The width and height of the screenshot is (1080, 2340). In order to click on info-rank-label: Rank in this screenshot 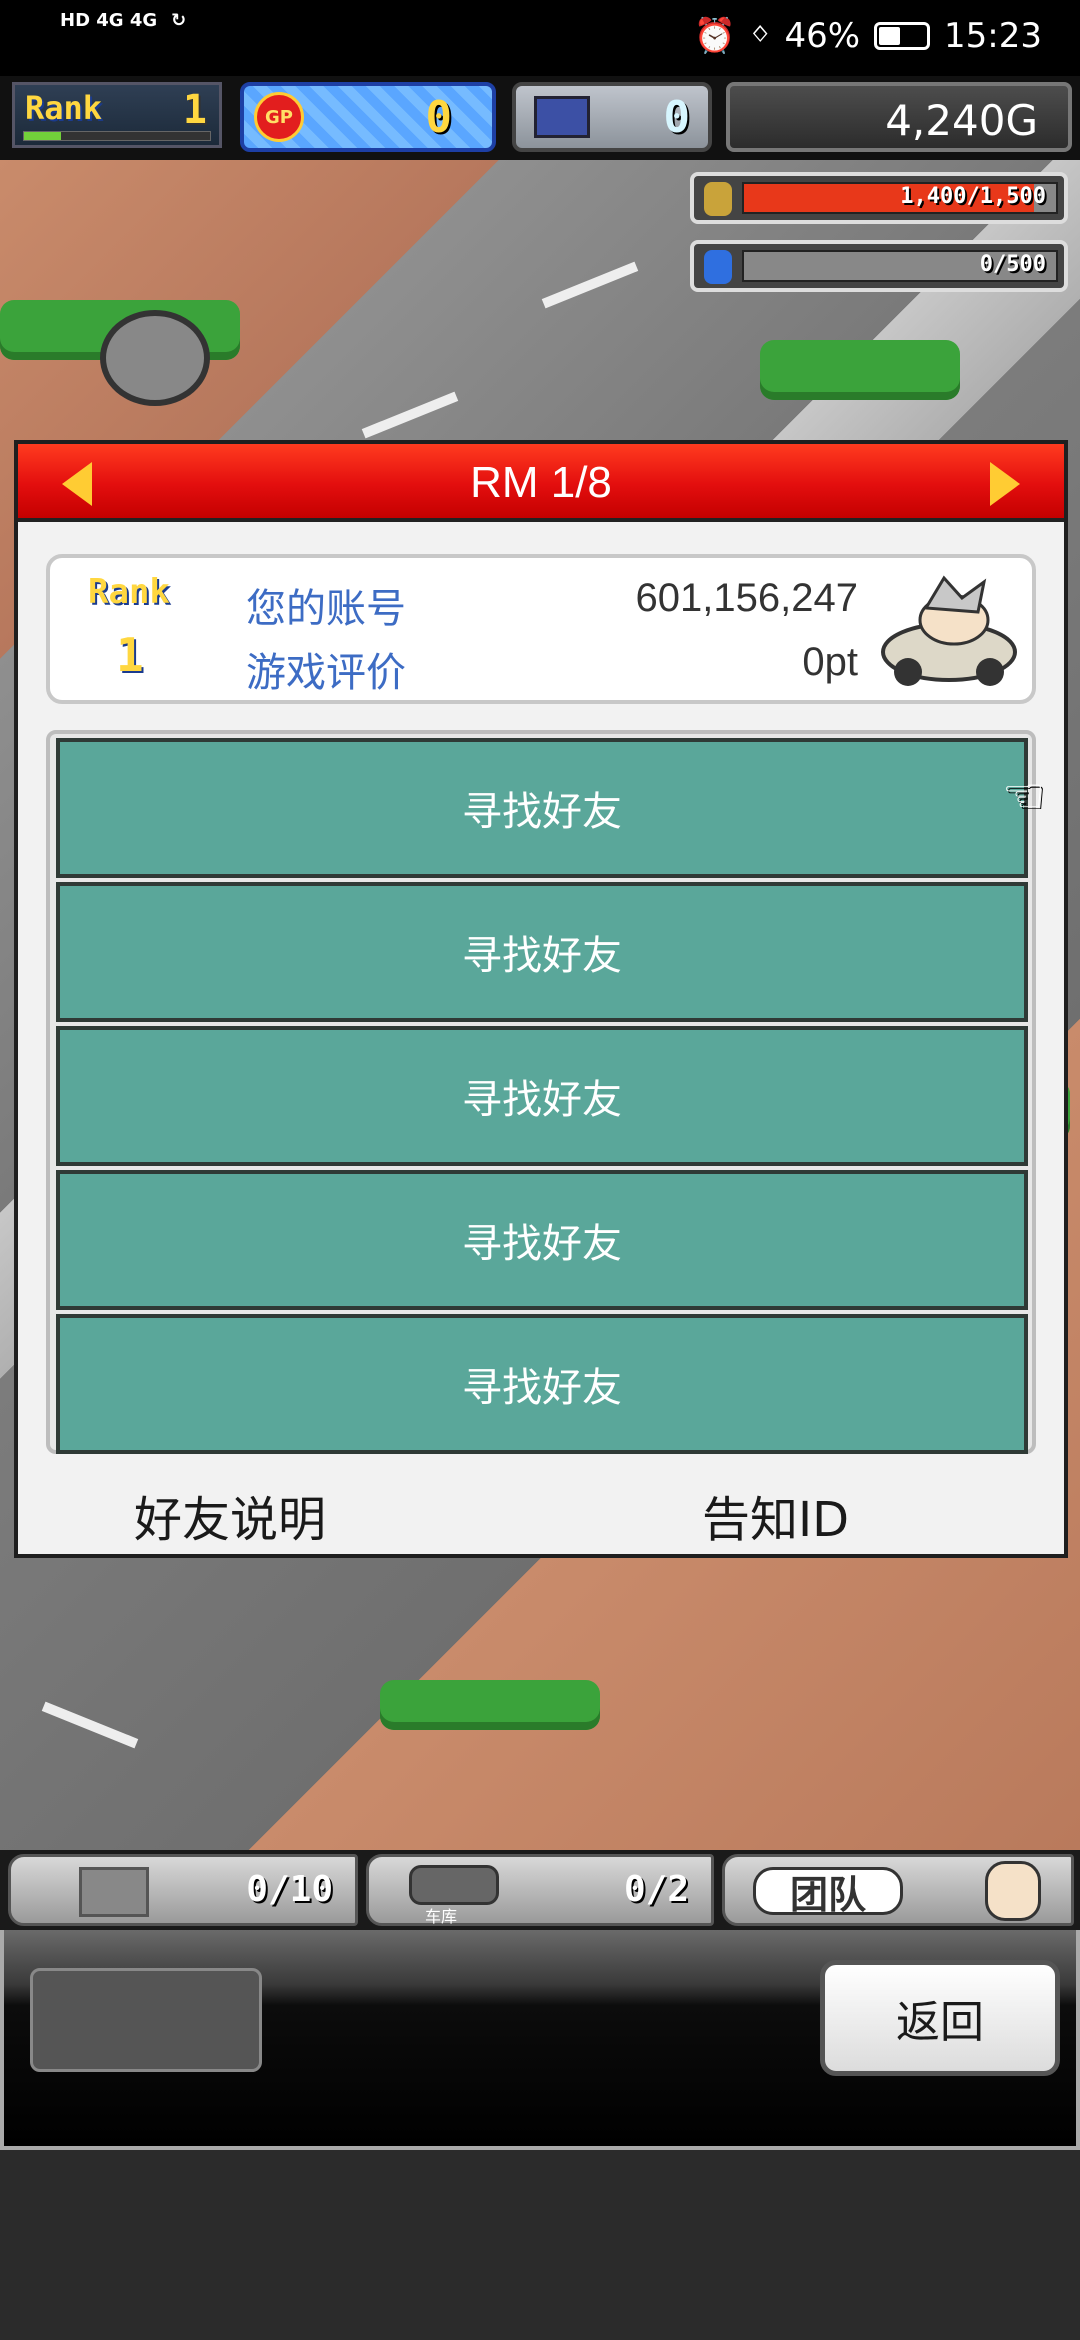, I will do `click(129, 592)`.